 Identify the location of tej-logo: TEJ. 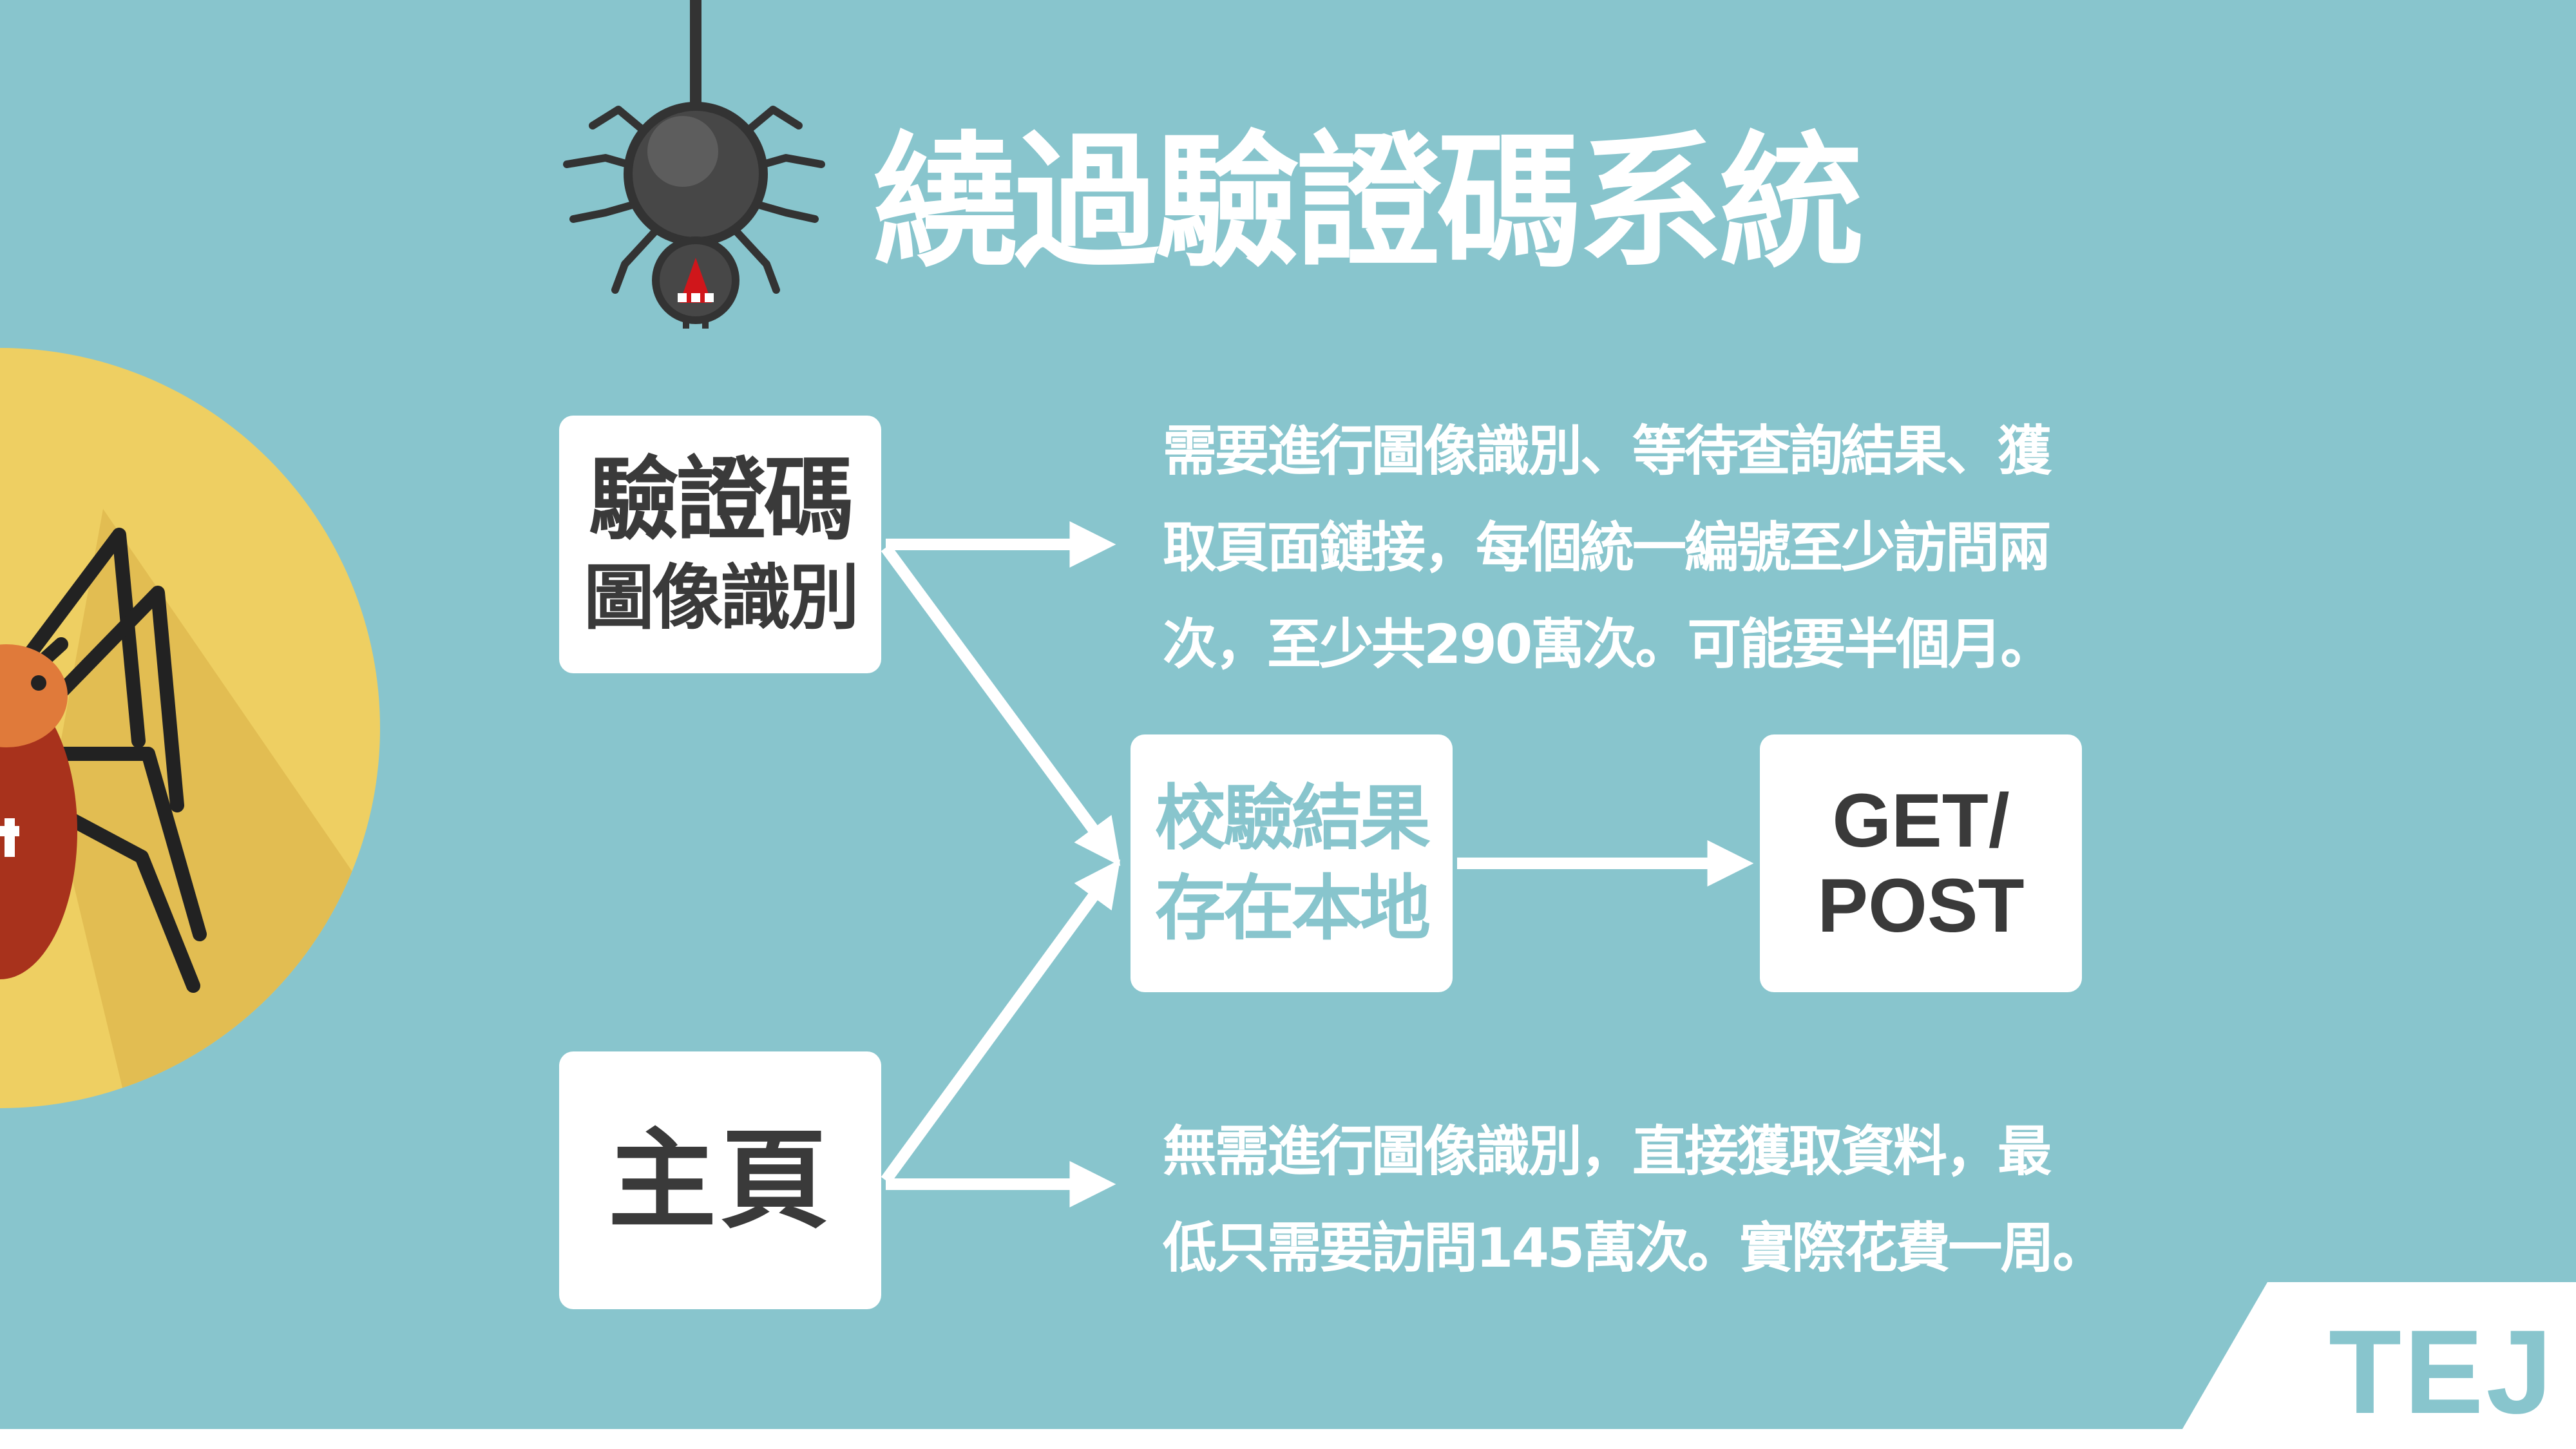
(2442, 1372).